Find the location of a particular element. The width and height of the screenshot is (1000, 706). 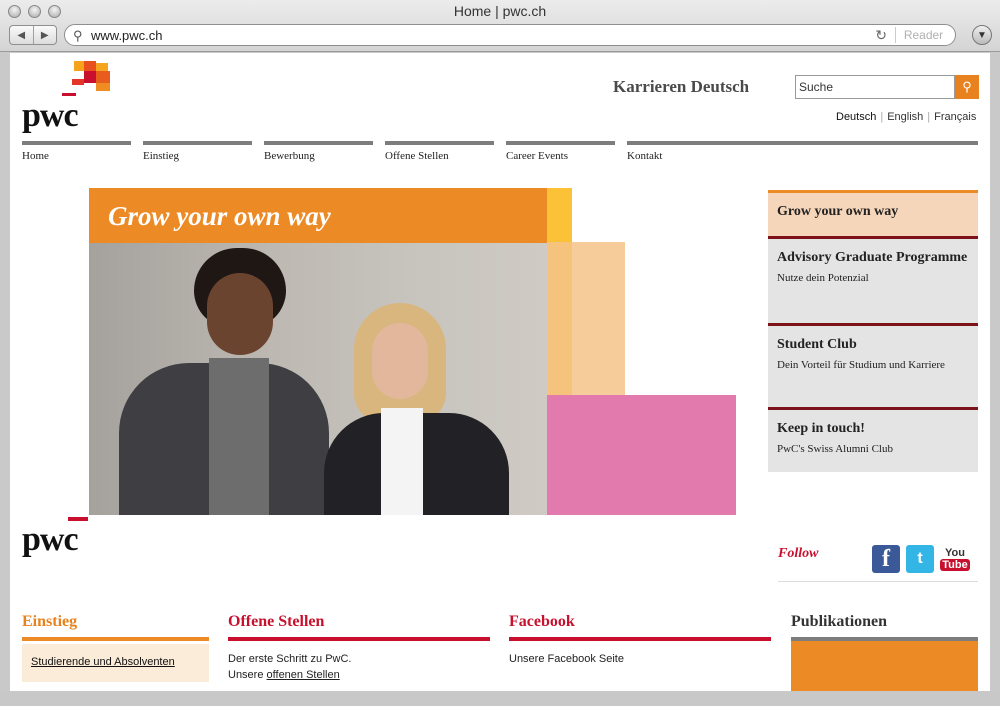

pwc-logo: pwc is located at coordinates (72, 97).